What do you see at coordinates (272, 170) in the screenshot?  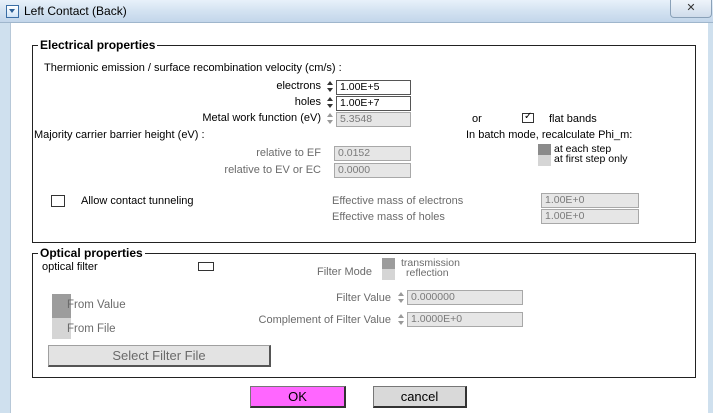 I see `relative-ev-label: relative to EV or EC` at bounding box center [272, 170].